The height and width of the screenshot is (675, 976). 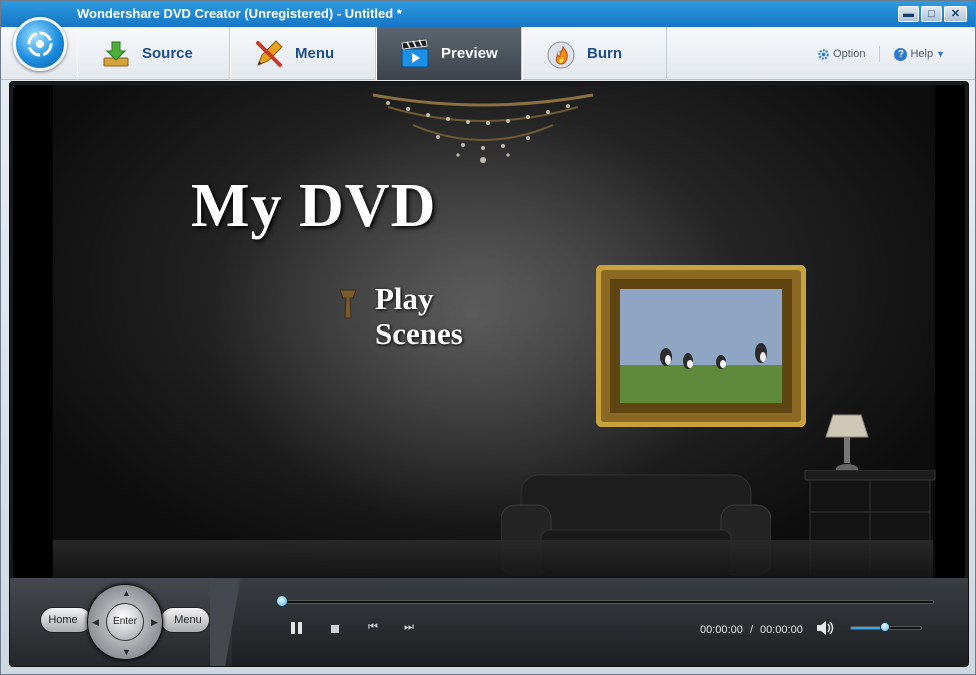 I want to click on option-link: Option, so click(x=841, y=54).